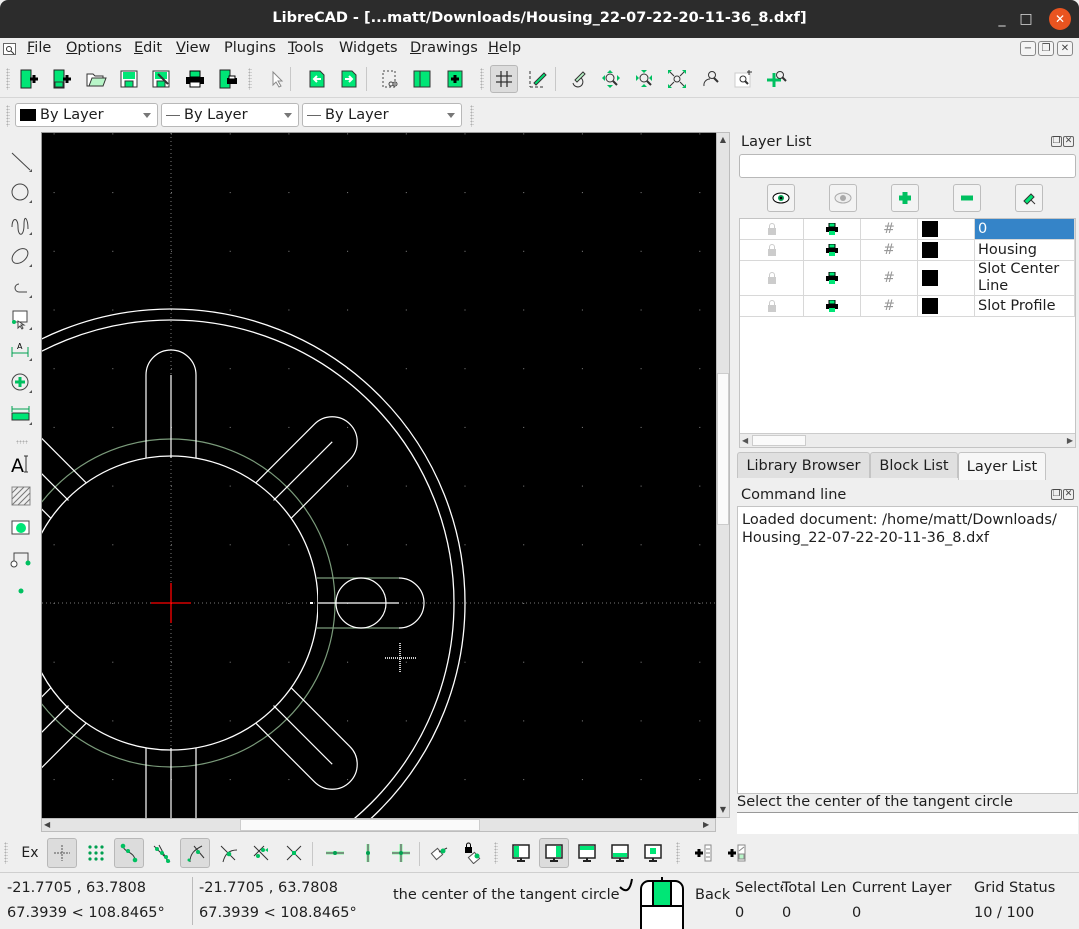  Describe the element at coordinates (907, 306) in the screenshot. I see `layer-row: # Slot Profile` at that location.